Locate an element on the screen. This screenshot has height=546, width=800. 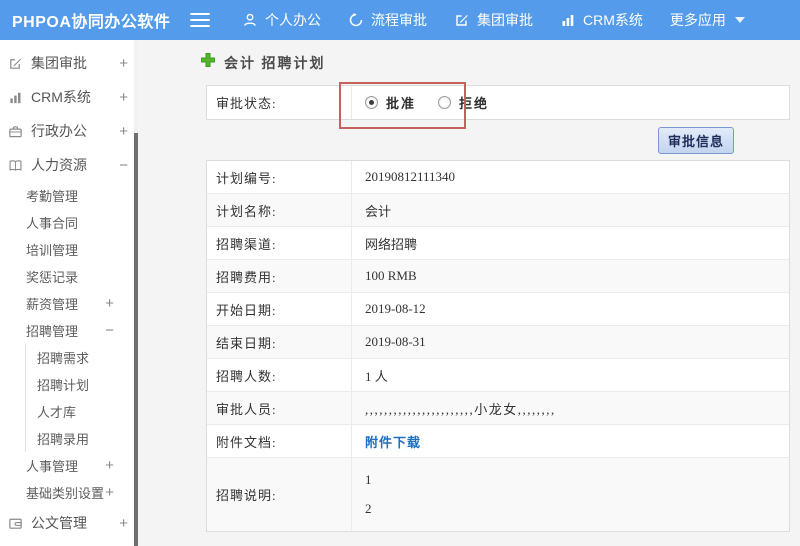
sidebar-item-rewards: 奖惩记录 is located at coordinates (69, 276).